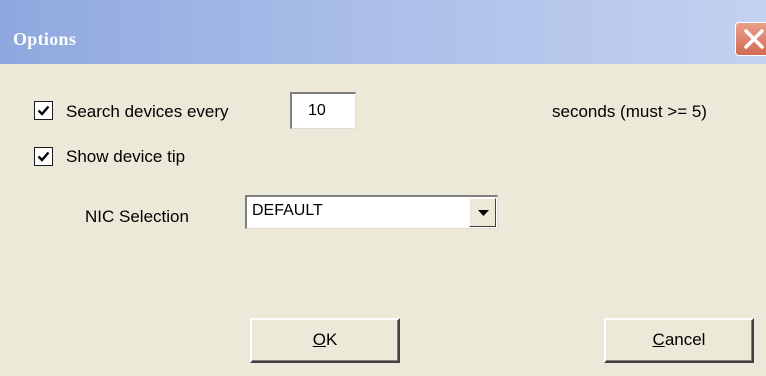 The width and height of the screenshot is (766, 376). What do you see at coordinates (45, 39) in the screenshot?
I see `window-title: Options` at bounding box center [45, 39].